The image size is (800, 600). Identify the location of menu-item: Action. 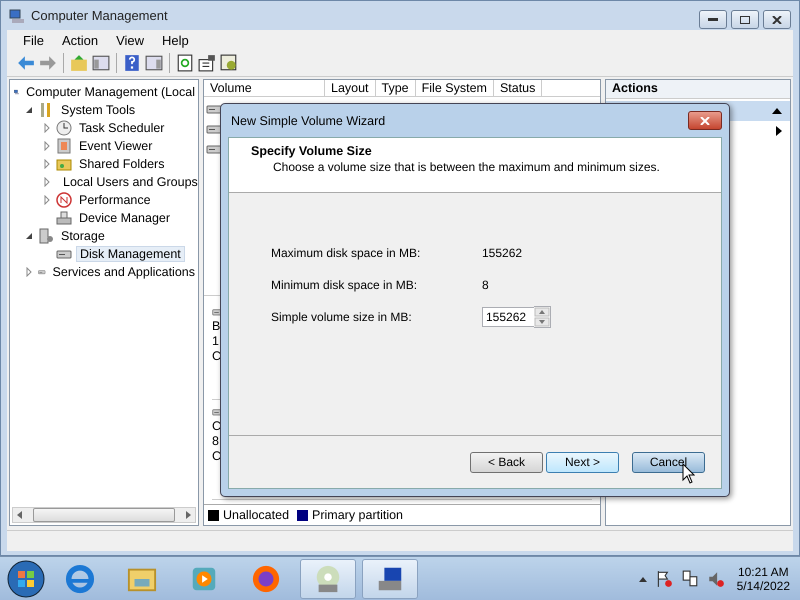
(80, 40).